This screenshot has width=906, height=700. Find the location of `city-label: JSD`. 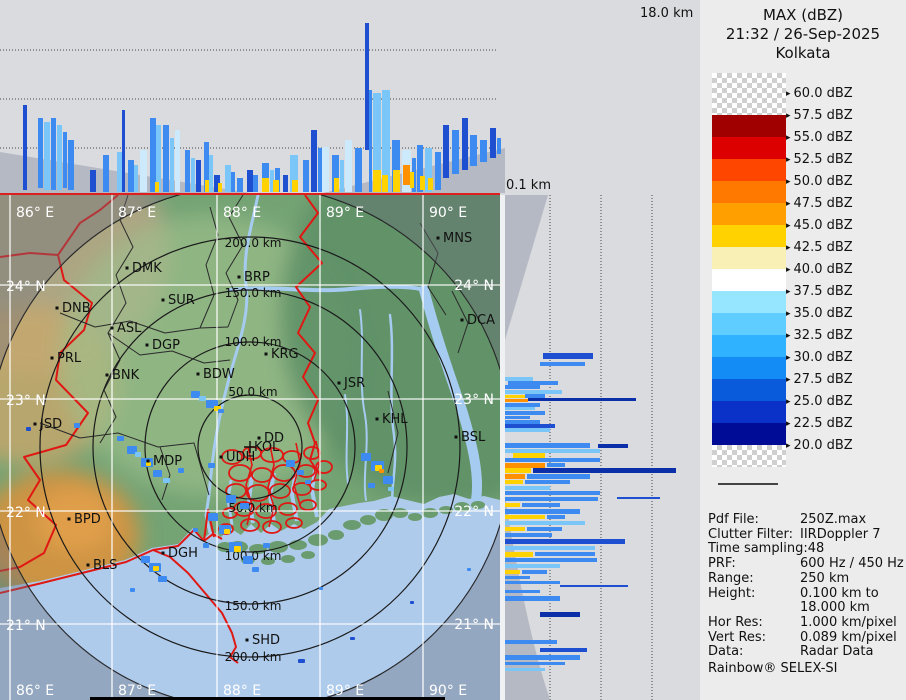

city-label: JSD is located at coordinates (50, 424).